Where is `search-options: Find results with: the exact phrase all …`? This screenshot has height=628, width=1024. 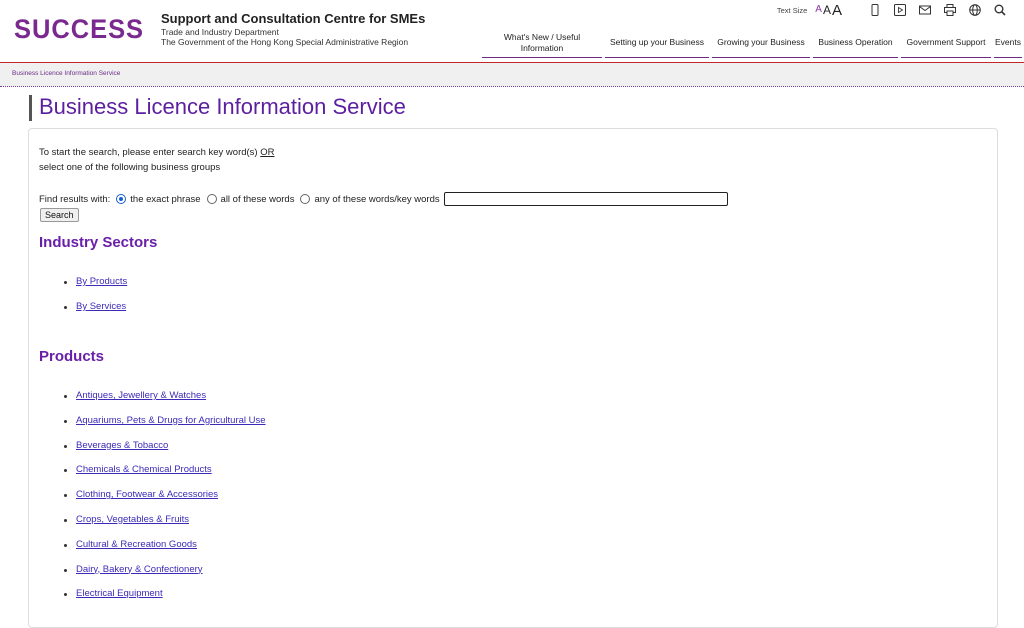
search-options: Find results with: the exact phrase all … is located at coordinates (383, 199).